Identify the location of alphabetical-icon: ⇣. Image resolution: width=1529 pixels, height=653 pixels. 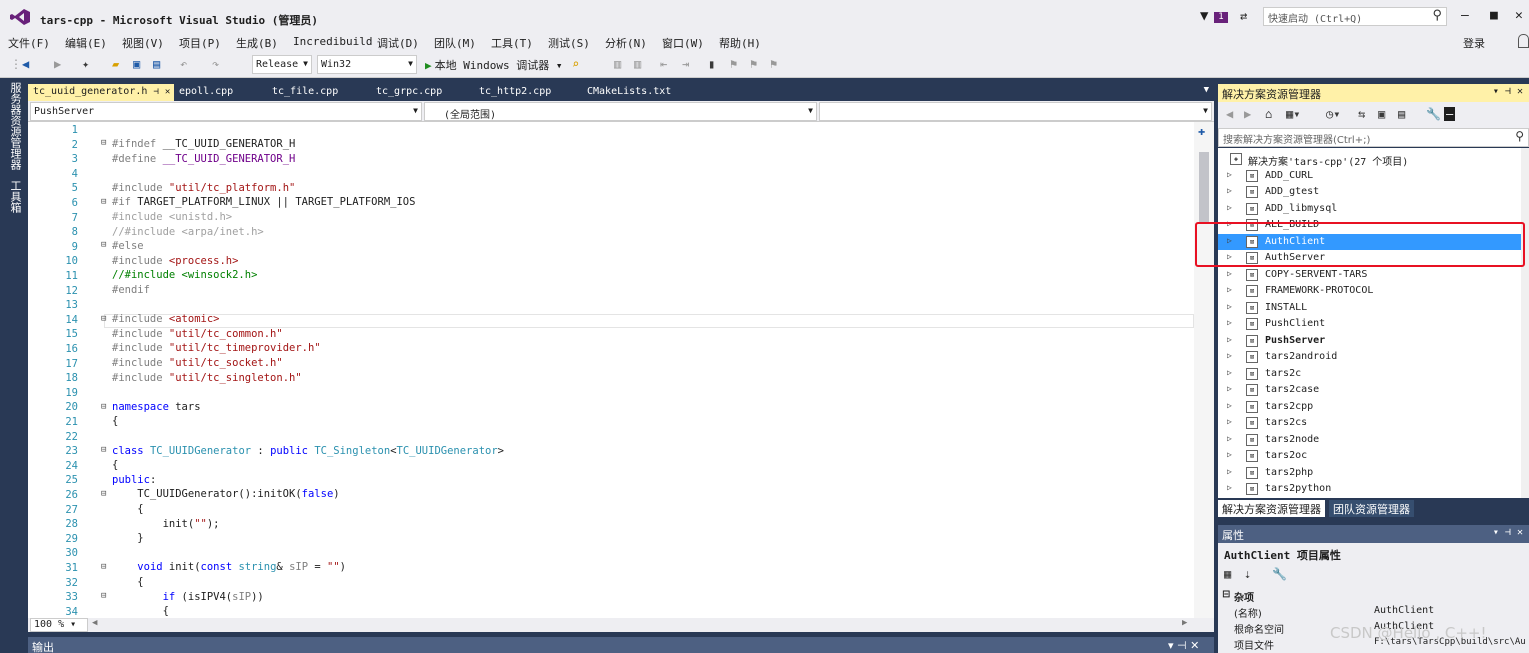
(1247, 574).